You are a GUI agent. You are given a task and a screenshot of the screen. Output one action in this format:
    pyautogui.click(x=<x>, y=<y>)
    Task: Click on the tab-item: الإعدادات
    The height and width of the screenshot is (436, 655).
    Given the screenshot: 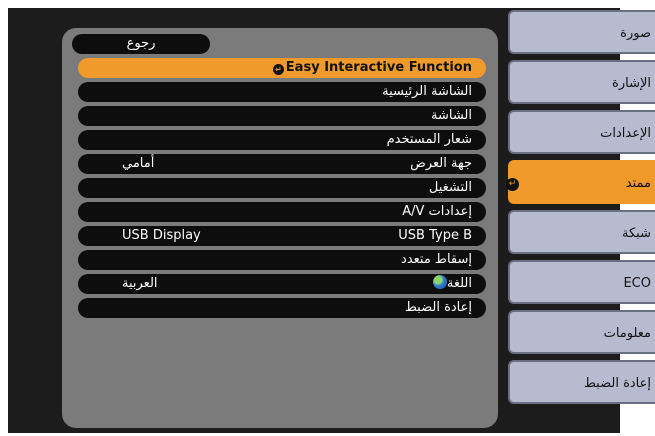 What is the action you would take?
    pyautogui.click(x=581, y=132)
    